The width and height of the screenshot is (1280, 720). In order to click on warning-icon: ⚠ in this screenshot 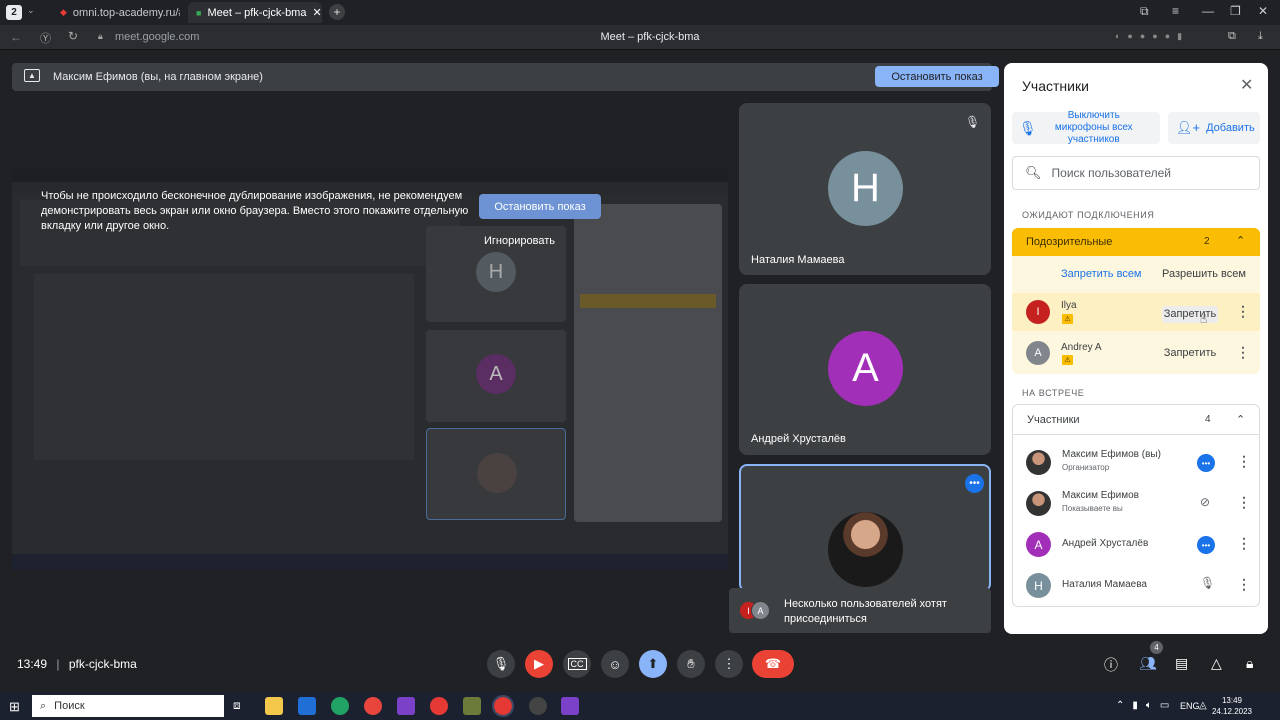, I will do `click(1067, 319)`.